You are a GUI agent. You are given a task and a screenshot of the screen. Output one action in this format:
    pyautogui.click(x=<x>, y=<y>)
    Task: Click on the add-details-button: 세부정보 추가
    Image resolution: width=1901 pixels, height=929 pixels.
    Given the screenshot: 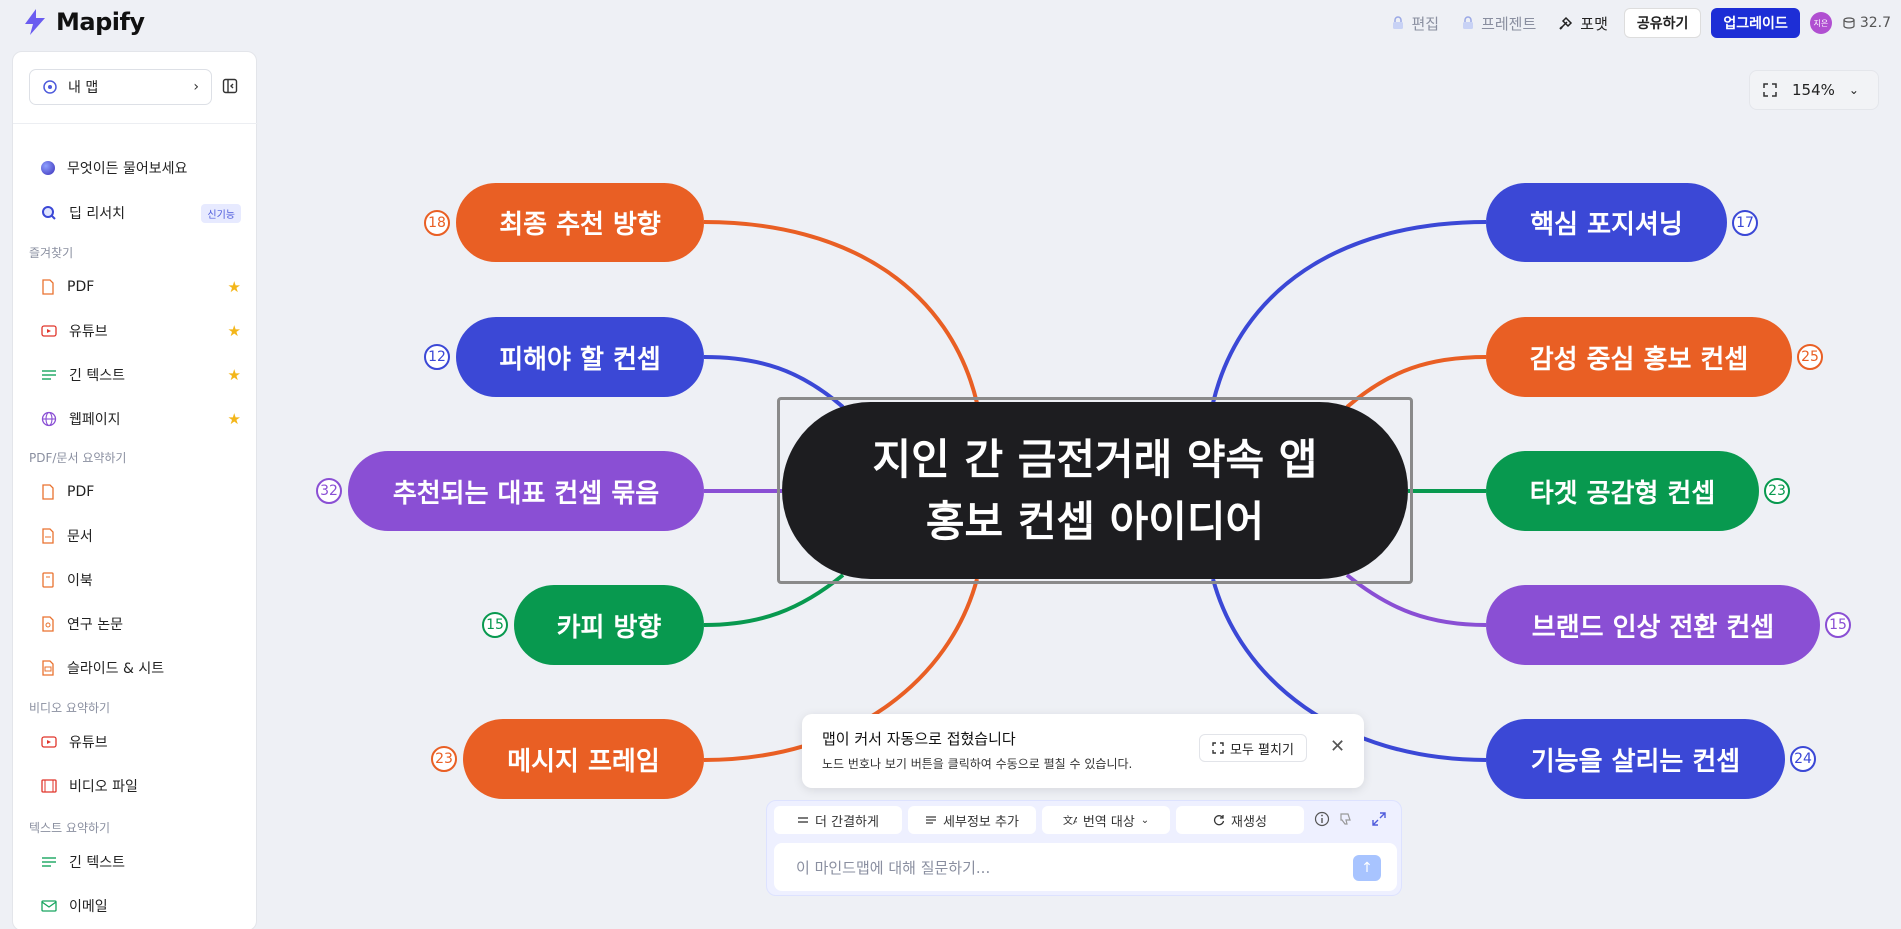 What is the action you would take?
    pyautogui.click(x=972, y=820)
    